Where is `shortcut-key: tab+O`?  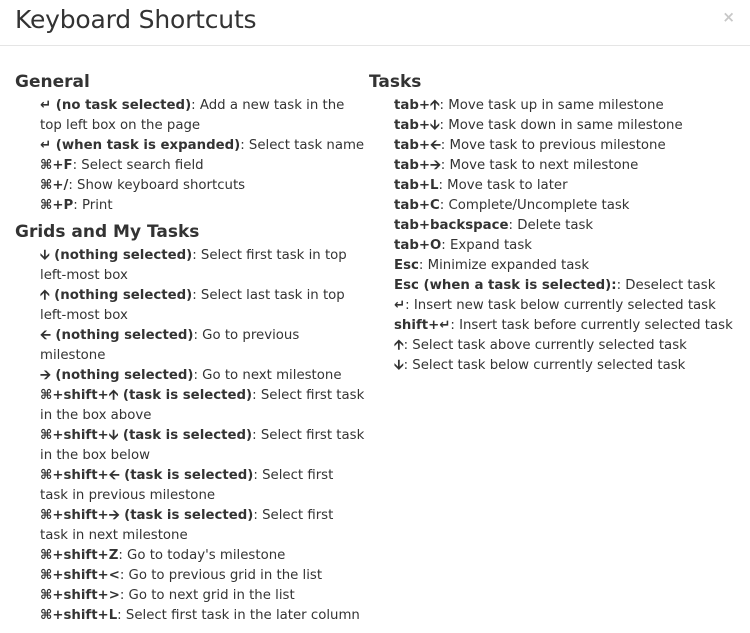
shortcut-key: tab+O is located at coordinates (418, 245).